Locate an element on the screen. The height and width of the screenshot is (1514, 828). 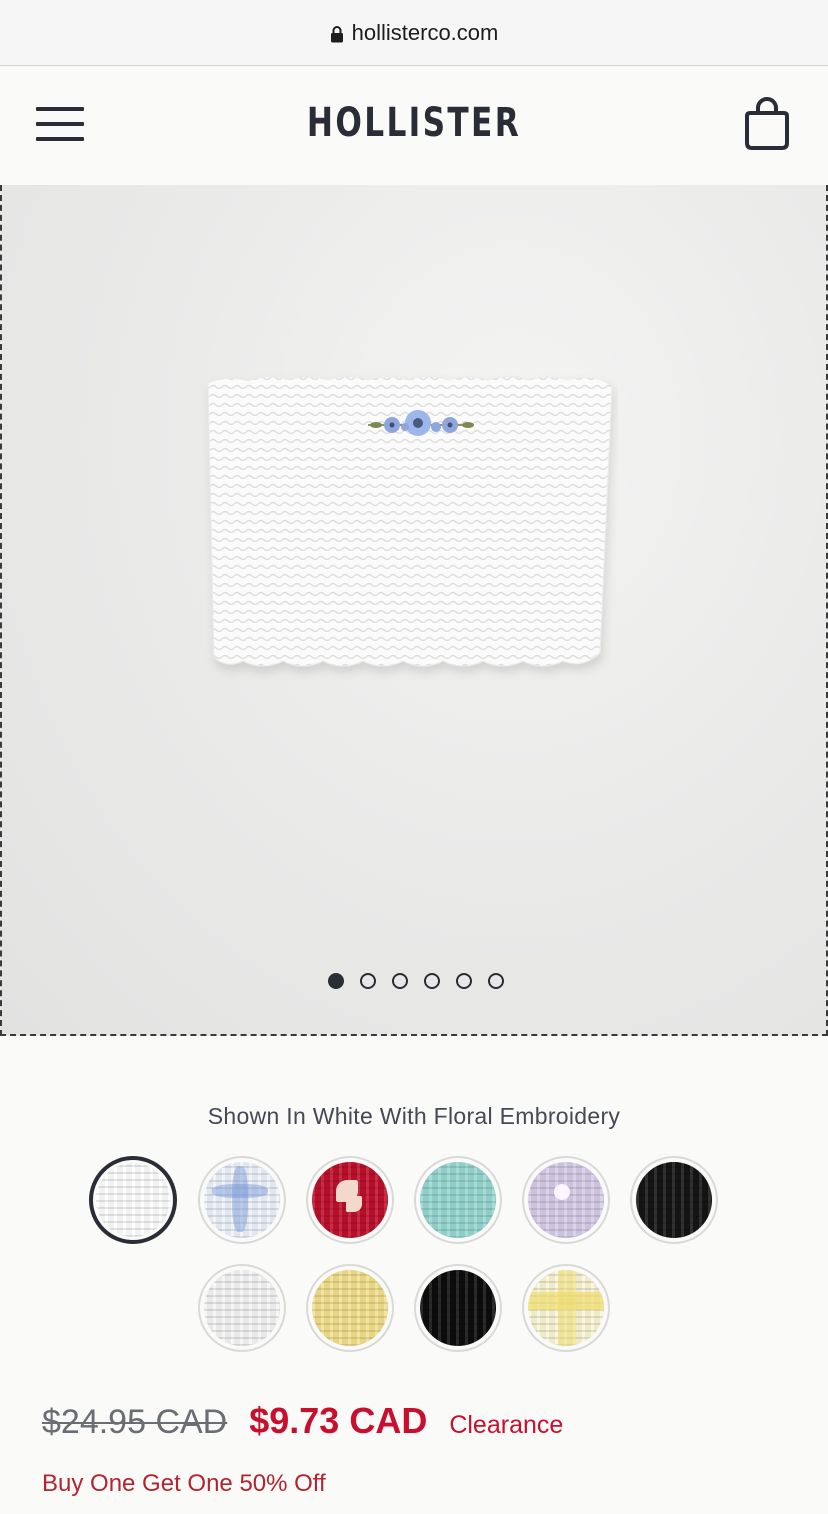
hollister-logo: HOLLISTER is located at coordinates (414, 123).